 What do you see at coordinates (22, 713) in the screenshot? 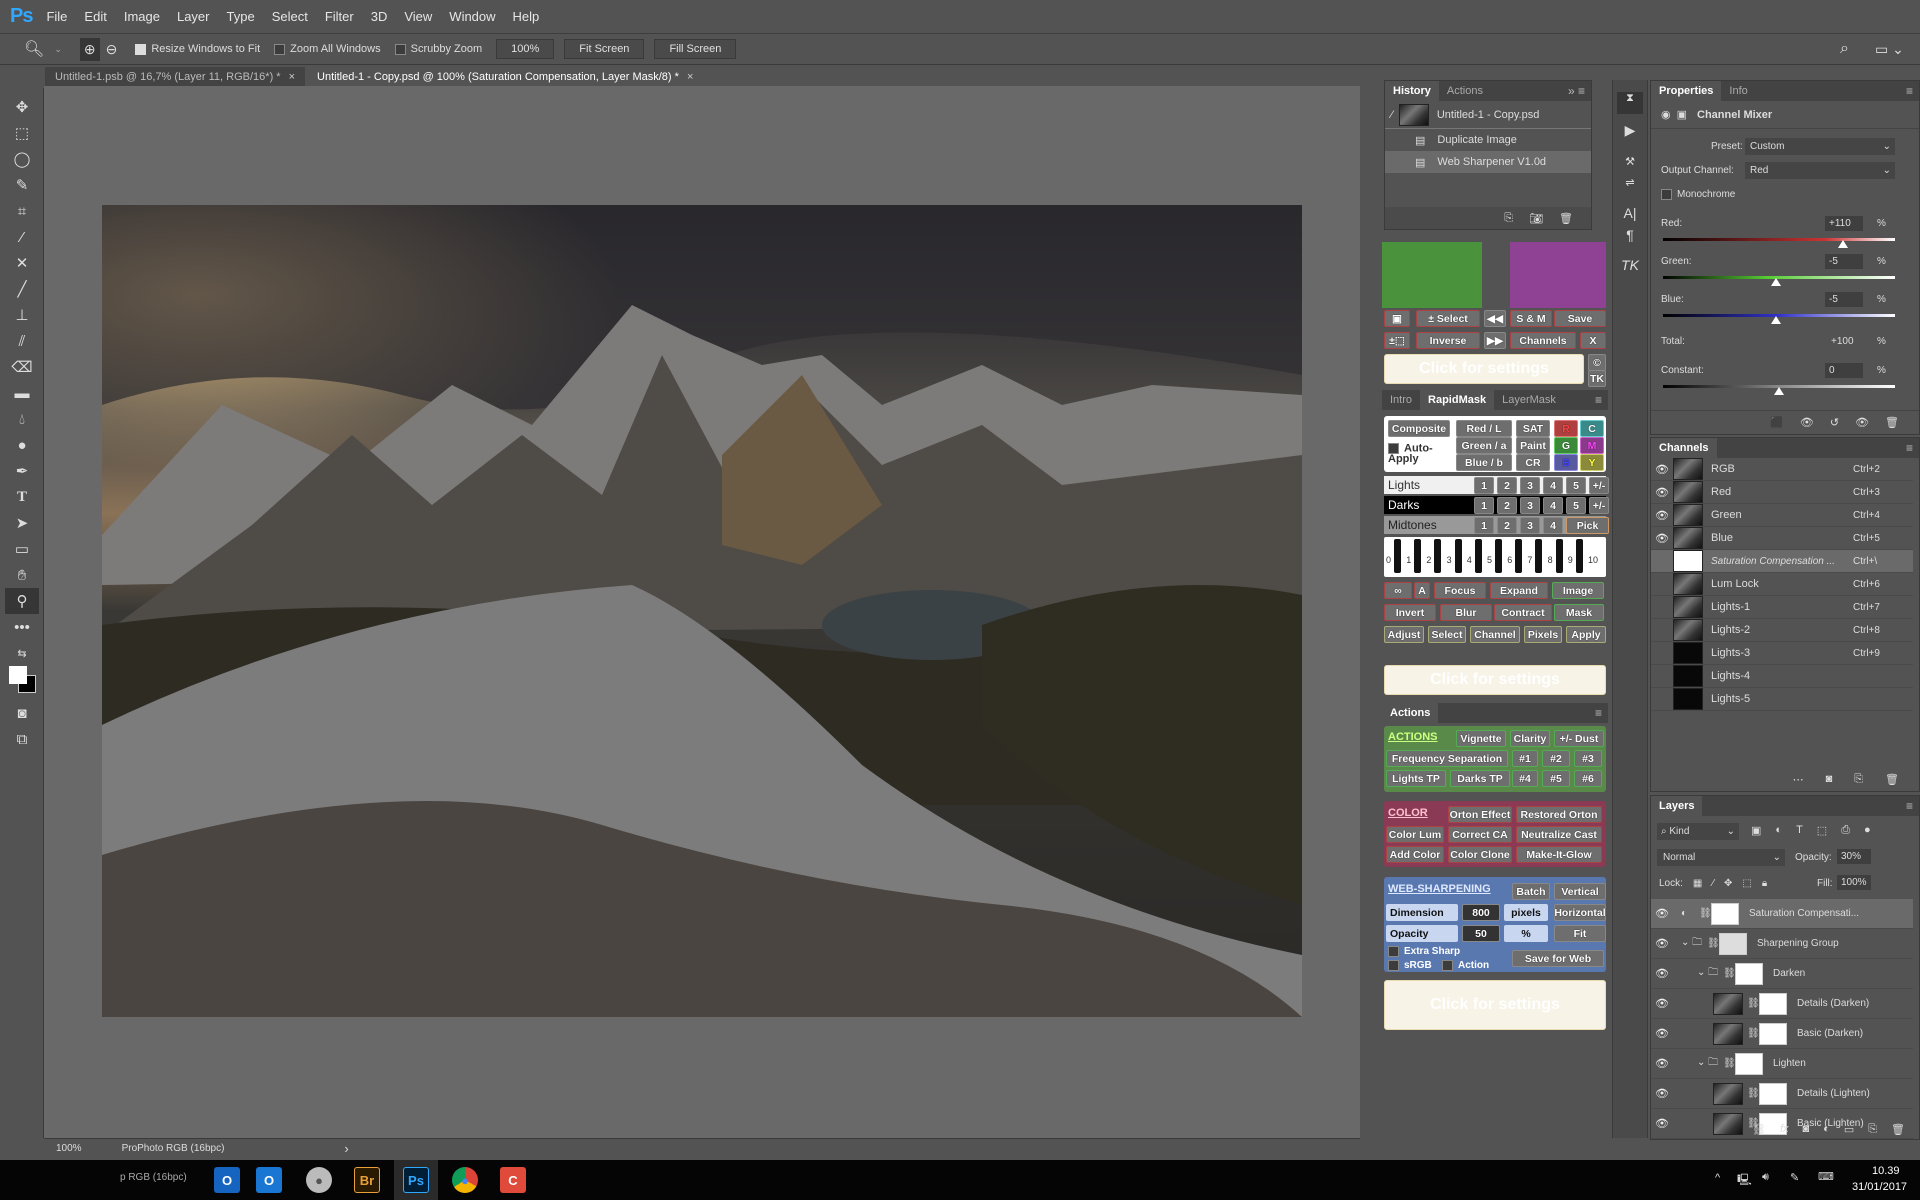
I see `quick-mask-icon: ◙` at bounding box center [22, 713].